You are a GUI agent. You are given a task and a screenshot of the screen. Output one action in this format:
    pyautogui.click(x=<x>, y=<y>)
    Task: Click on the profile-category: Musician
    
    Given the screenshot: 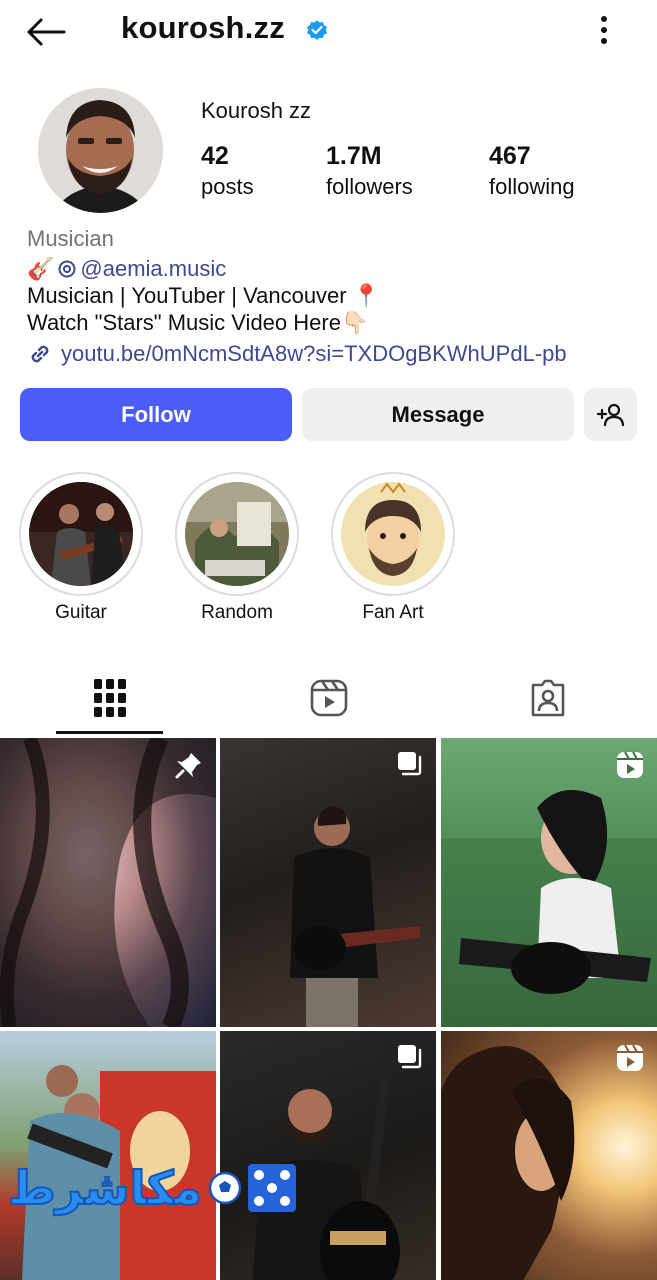 What is the action you would take?
    pyautogui.click(x=70, y=238)
    